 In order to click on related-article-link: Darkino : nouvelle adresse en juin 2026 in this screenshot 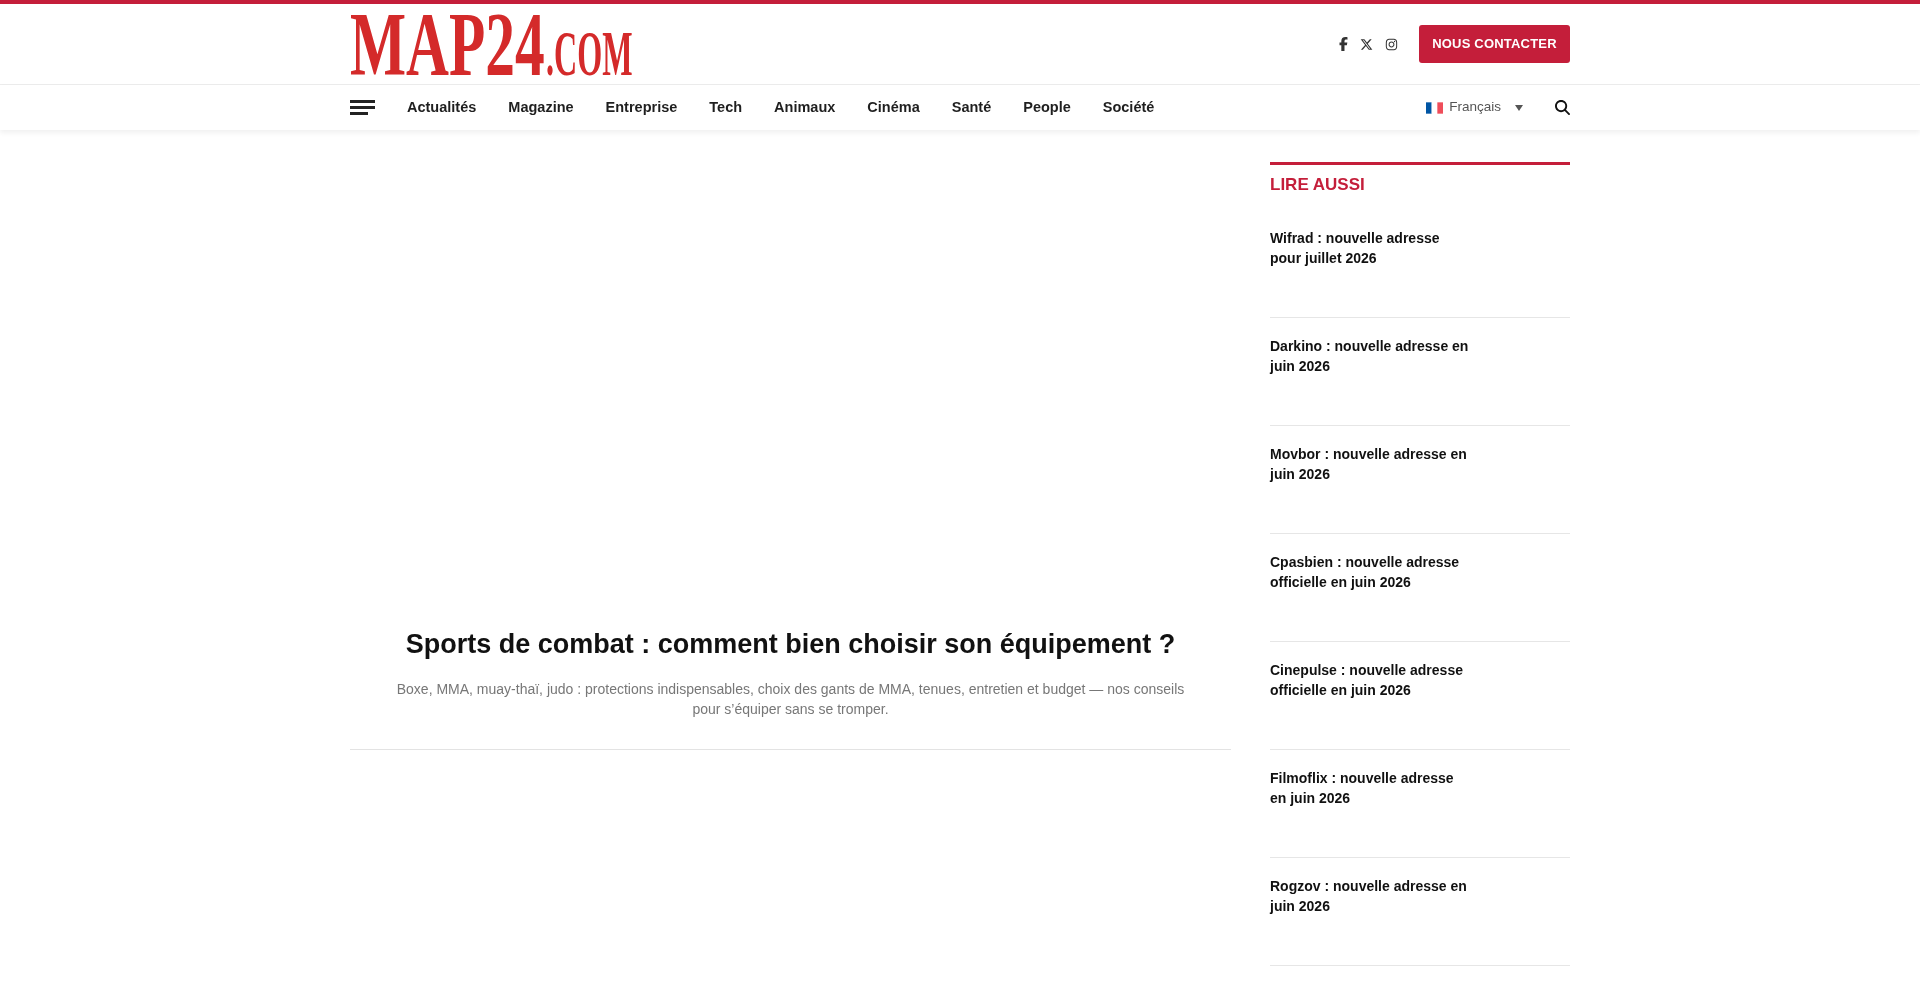, I will do `click(1370, 356)`.